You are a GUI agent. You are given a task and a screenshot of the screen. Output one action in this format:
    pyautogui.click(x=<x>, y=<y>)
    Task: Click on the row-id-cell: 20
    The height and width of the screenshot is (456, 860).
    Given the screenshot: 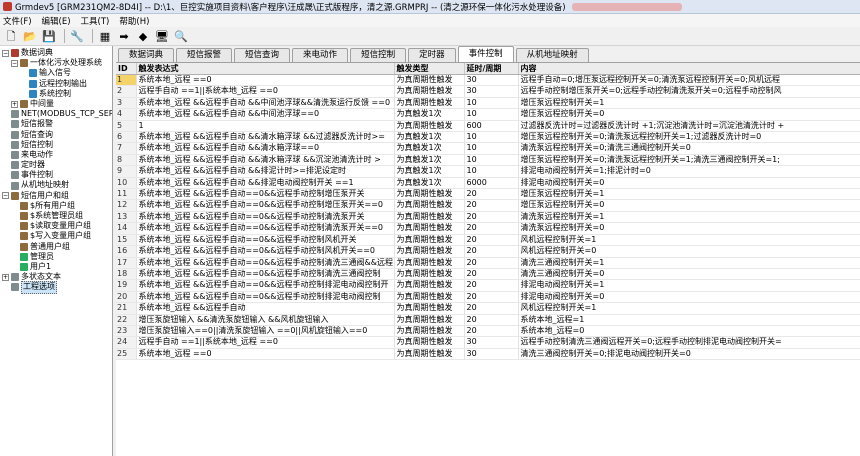 What is the action you would take?
    pyautogui.click(x=126, y=297)
    